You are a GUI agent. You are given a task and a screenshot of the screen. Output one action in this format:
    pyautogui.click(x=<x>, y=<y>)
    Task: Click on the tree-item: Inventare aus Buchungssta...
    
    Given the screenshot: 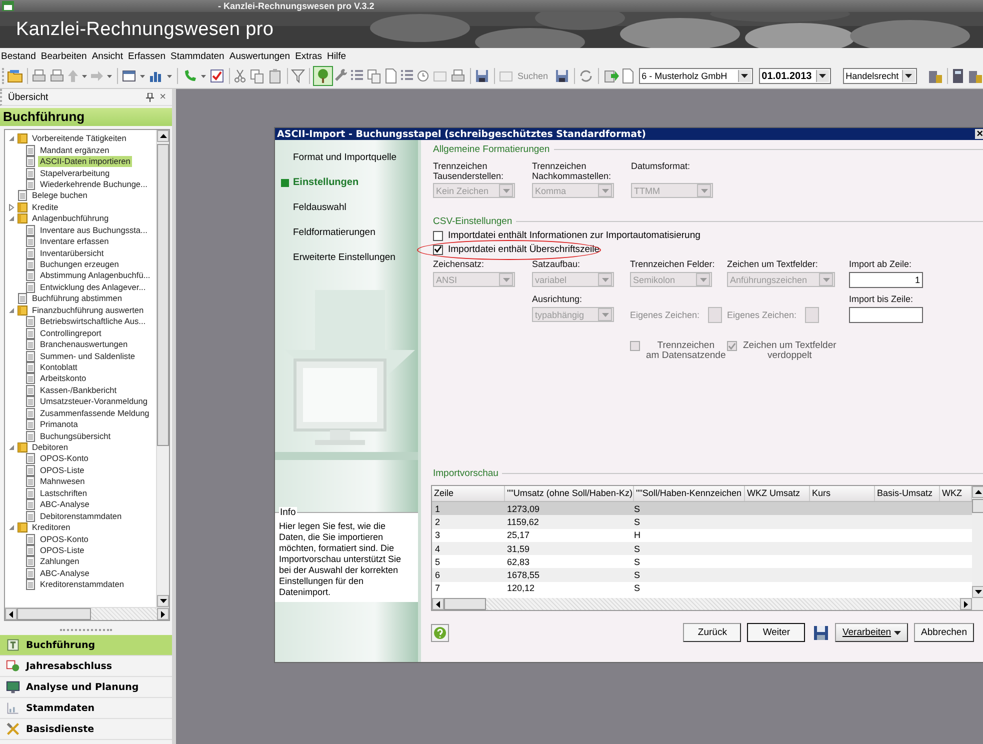 What is the action you would take?
    pyautogui.click(x=94, y=230)
    